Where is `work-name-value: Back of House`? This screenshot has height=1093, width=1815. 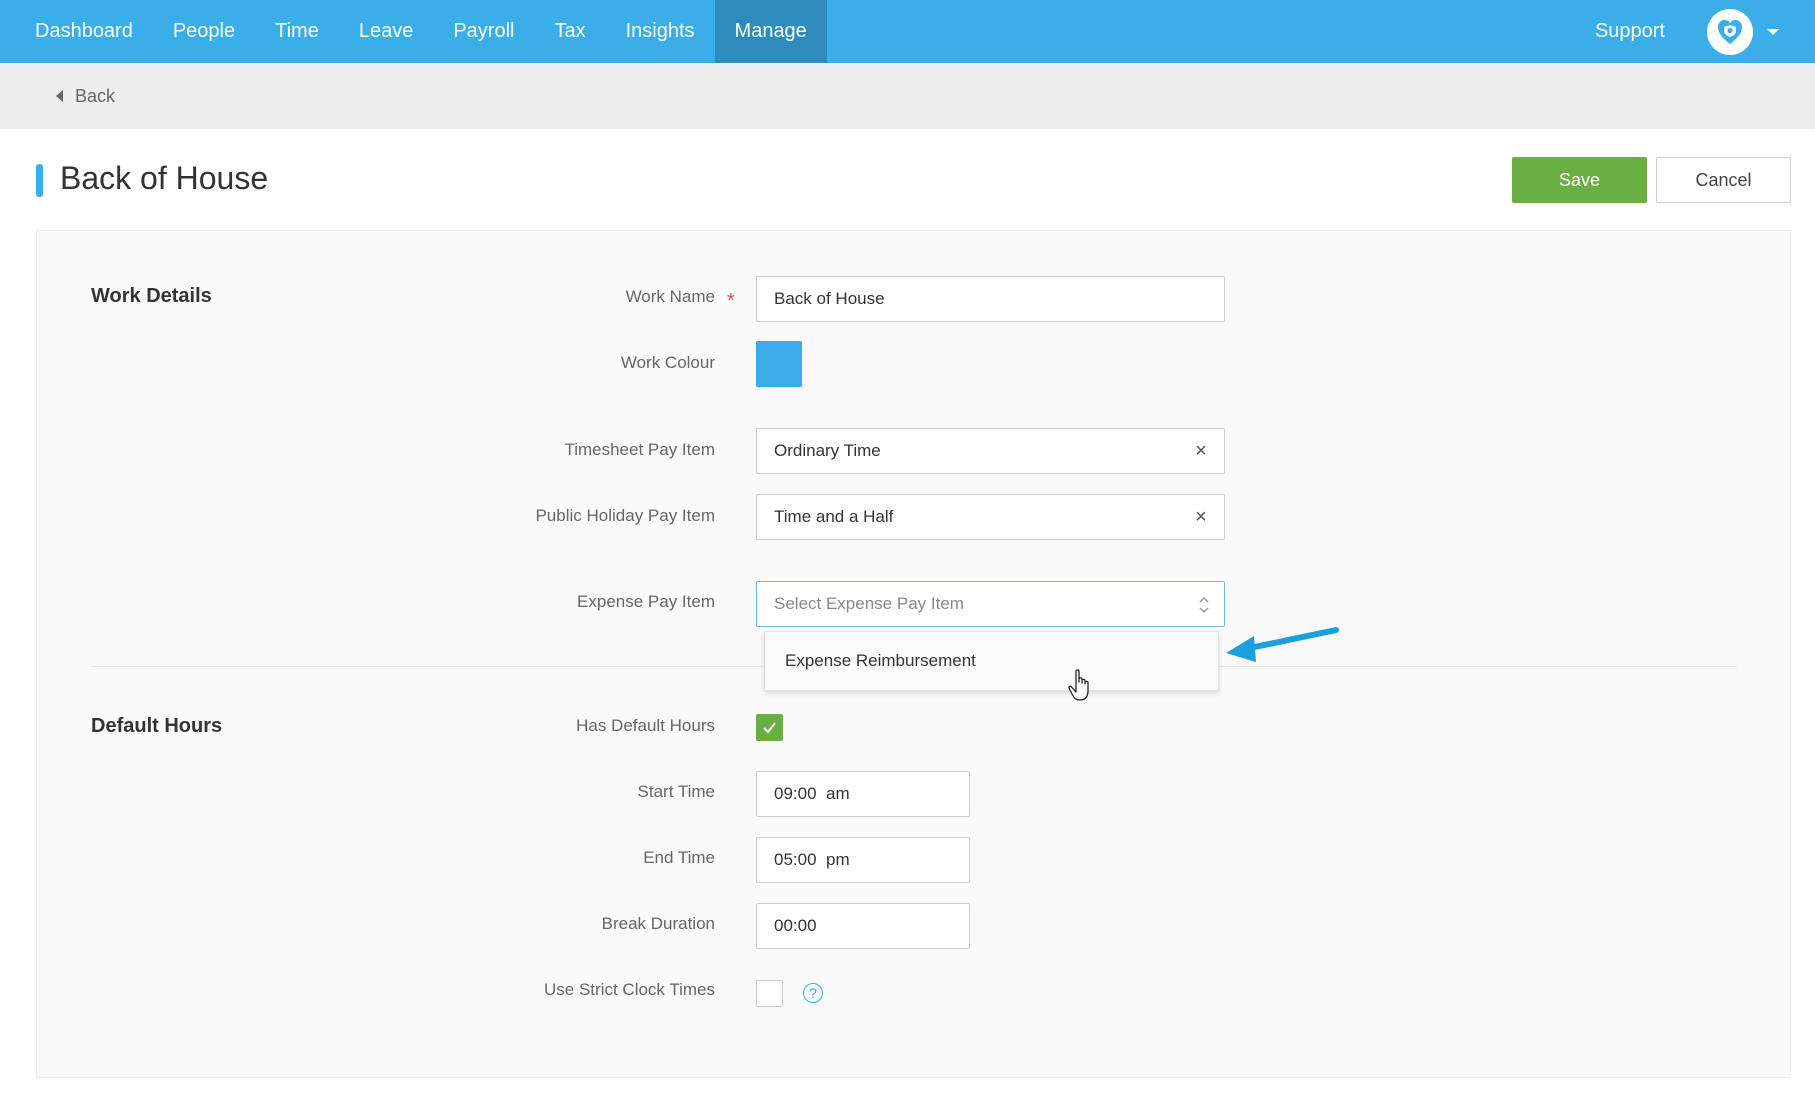
work-name-value: Back of House is located at coordinates (829, 298).